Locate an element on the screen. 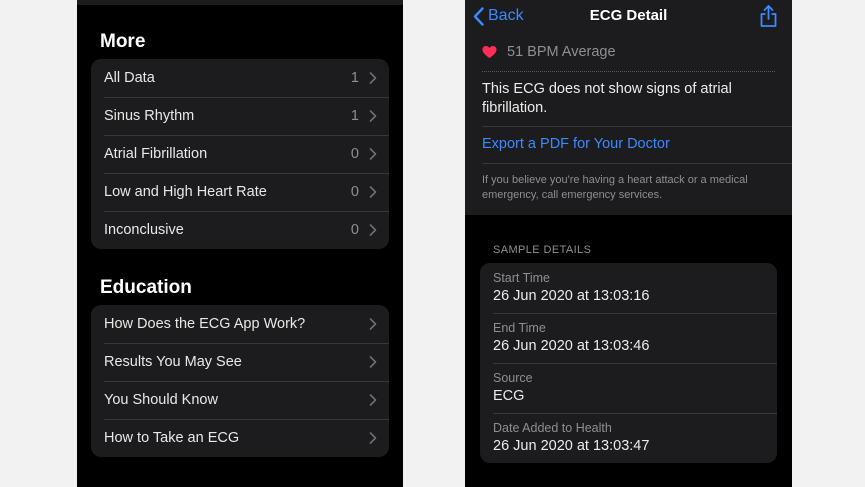 This screenshot has width=865, height=487. navigation-bar: Back ECG Detail is located at coordinates (628, 17).